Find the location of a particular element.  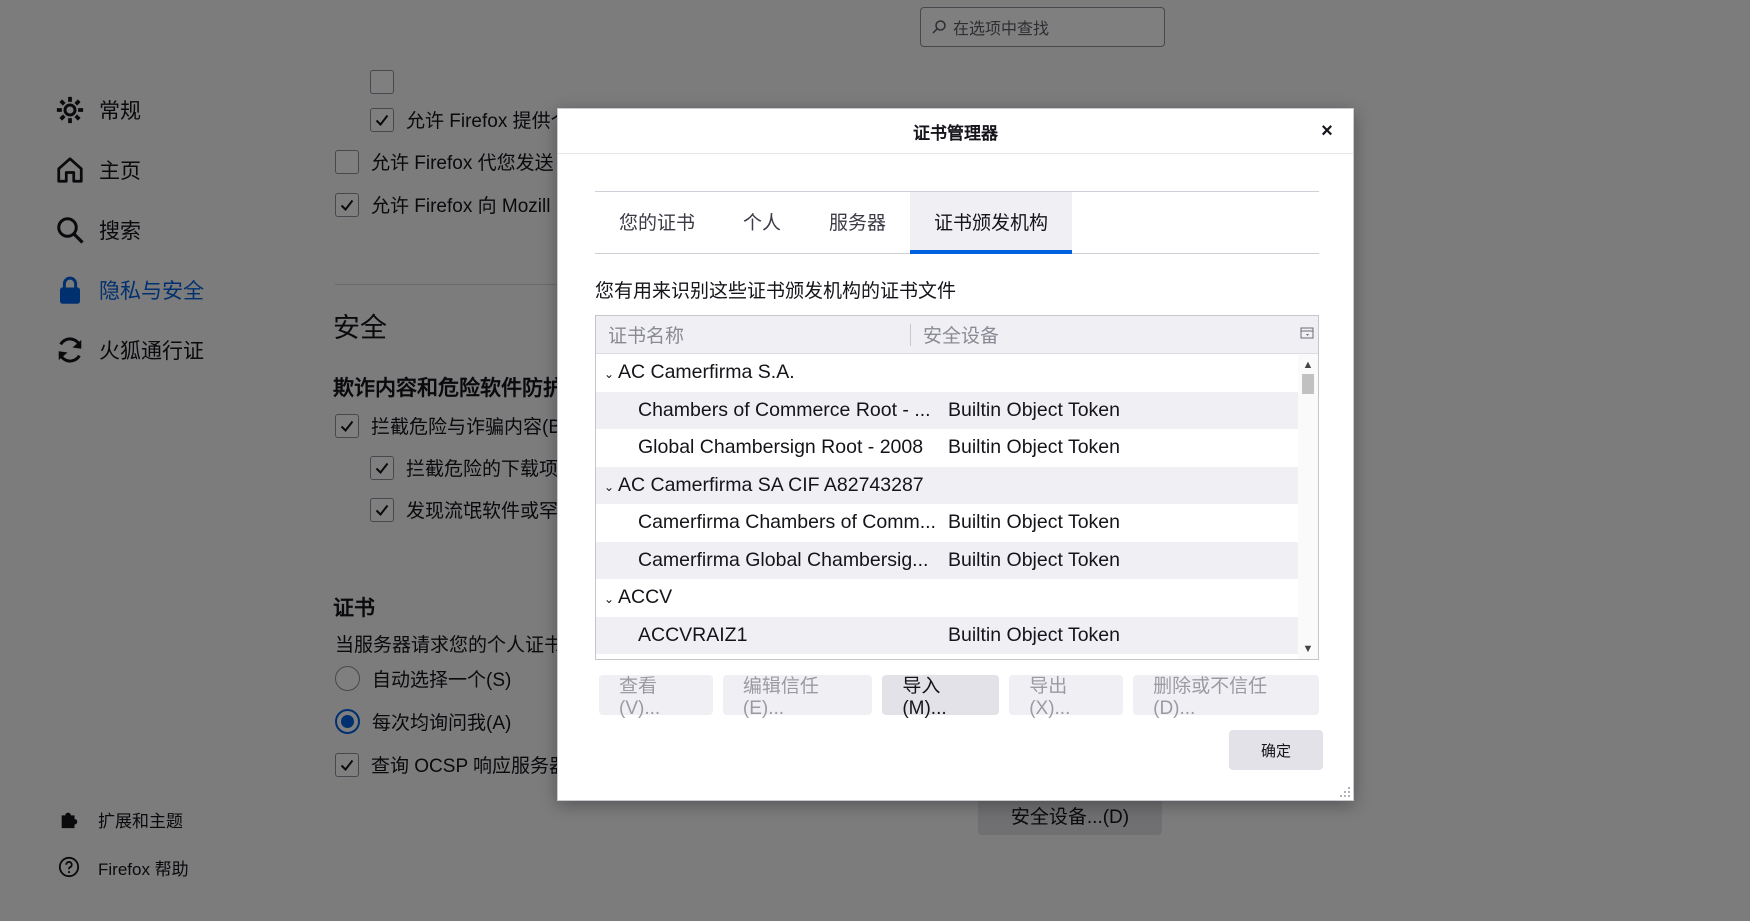

tab-authorities: 证书颁发机构 is located at coordinates (991, 223).